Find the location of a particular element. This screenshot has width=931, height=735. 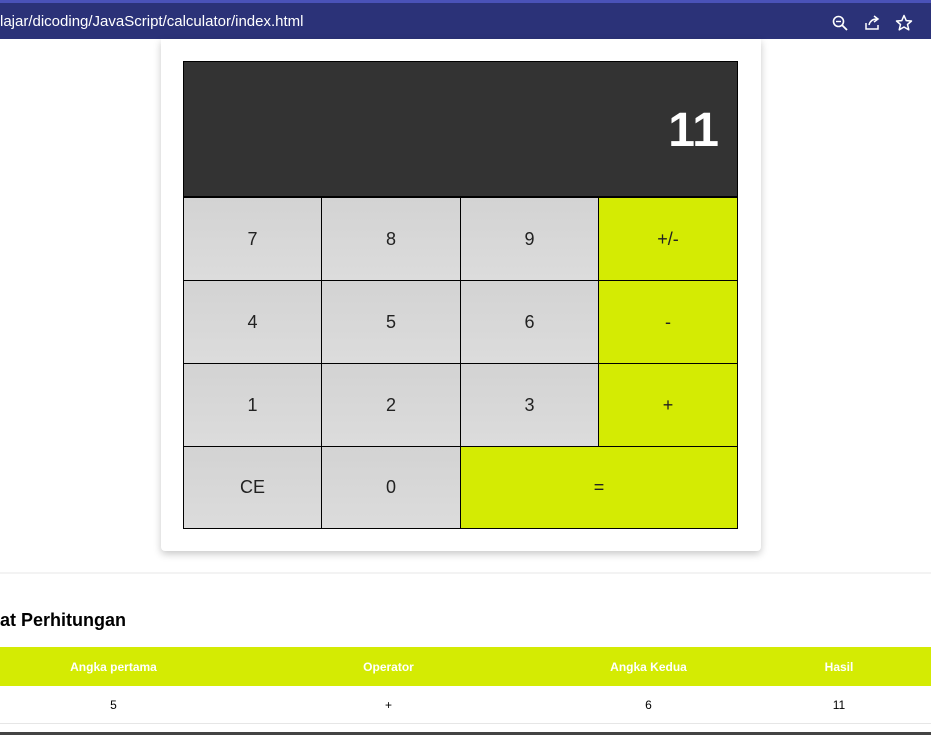

clear-button: CE is located at coordinates (252, 487).